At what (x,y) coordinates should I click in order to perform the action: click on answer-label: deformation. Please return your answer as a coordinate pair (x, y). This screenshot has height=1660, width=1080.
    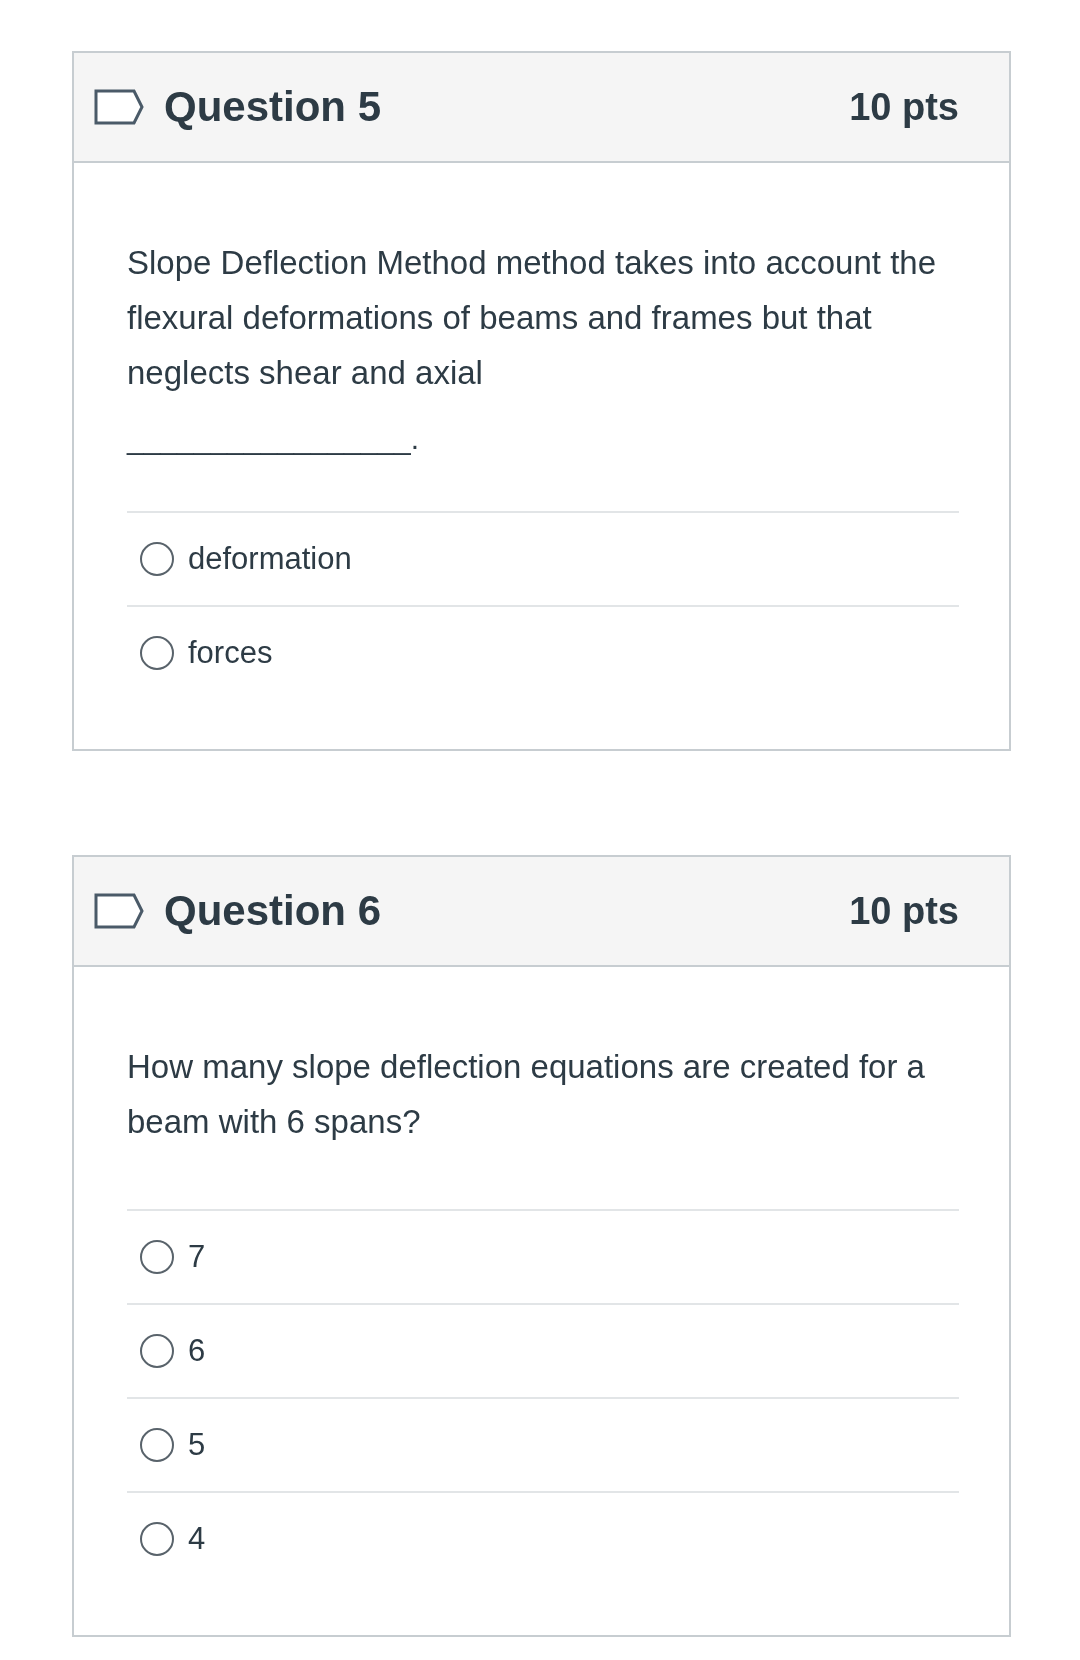
    Looking at the image, I should click on (270, 559).